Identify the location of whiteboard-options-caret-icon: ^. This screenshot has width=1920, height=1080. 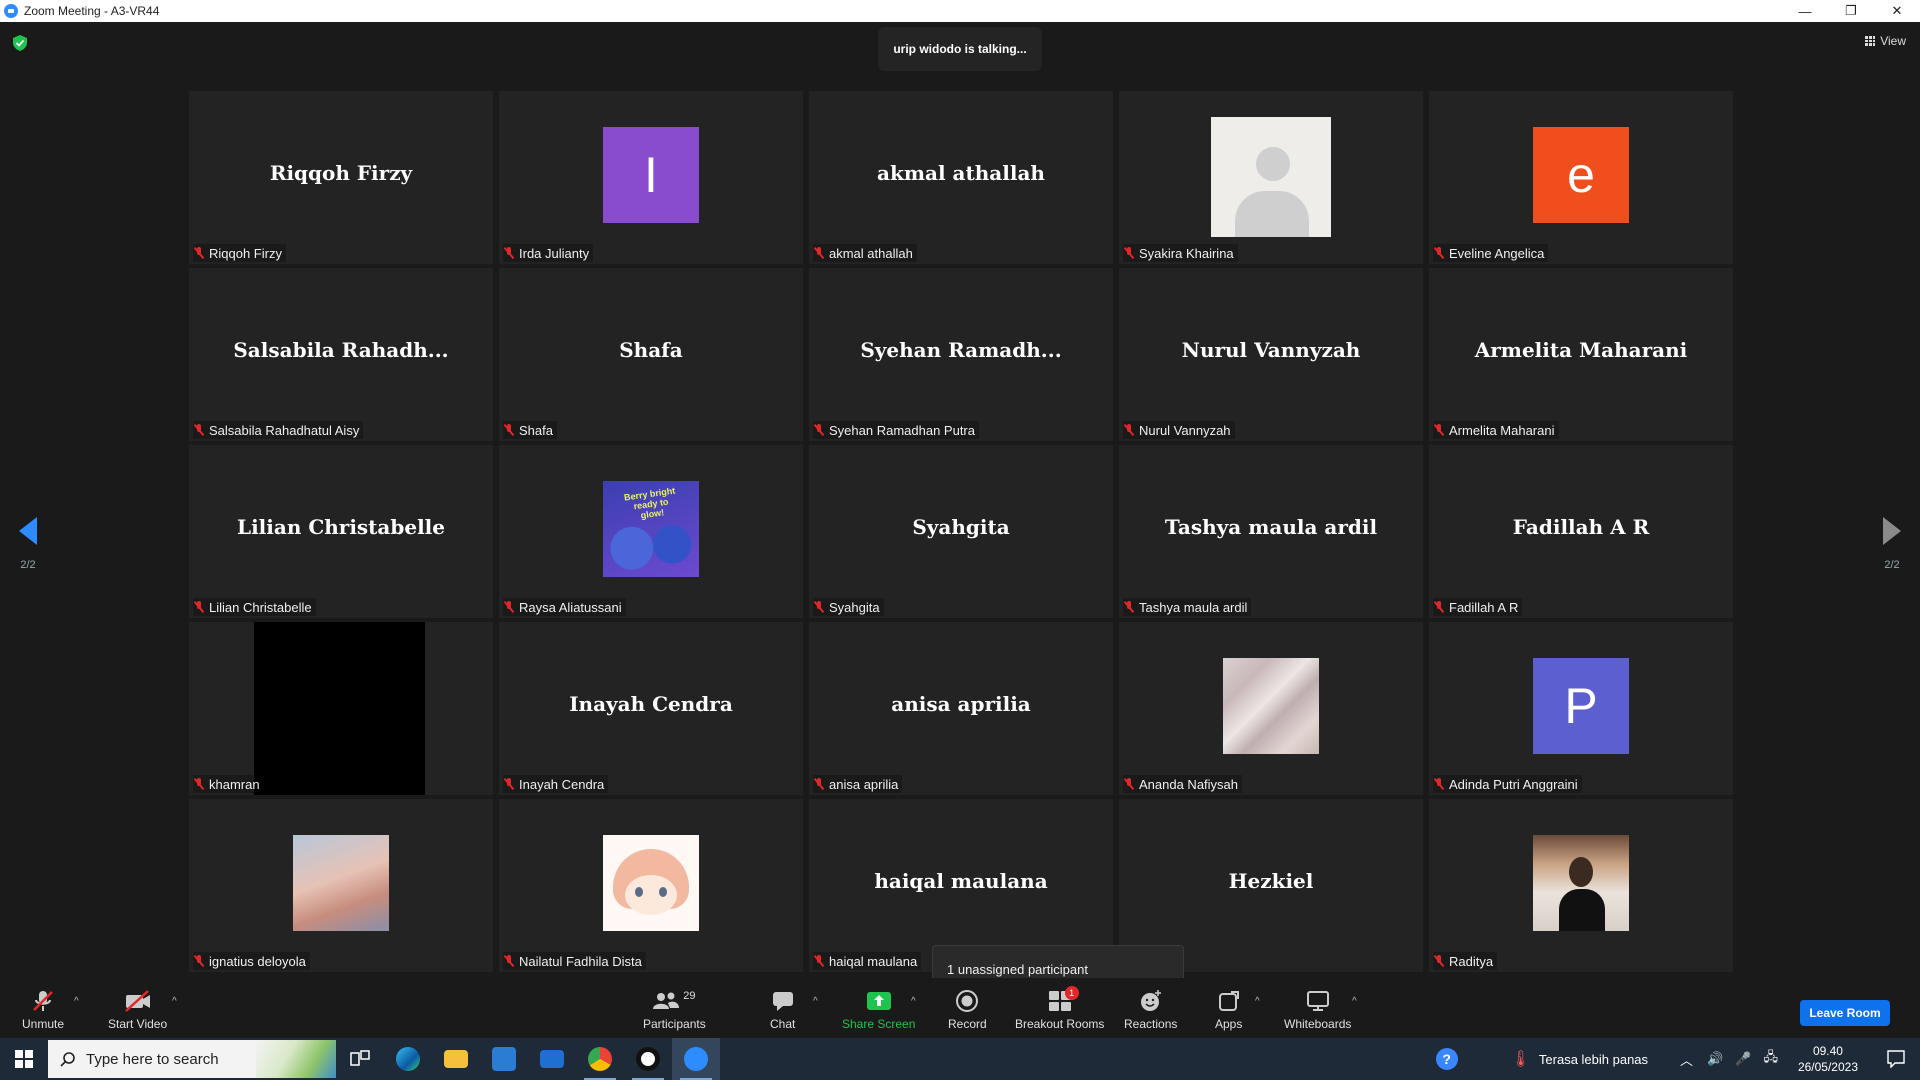
(1354, 1001).